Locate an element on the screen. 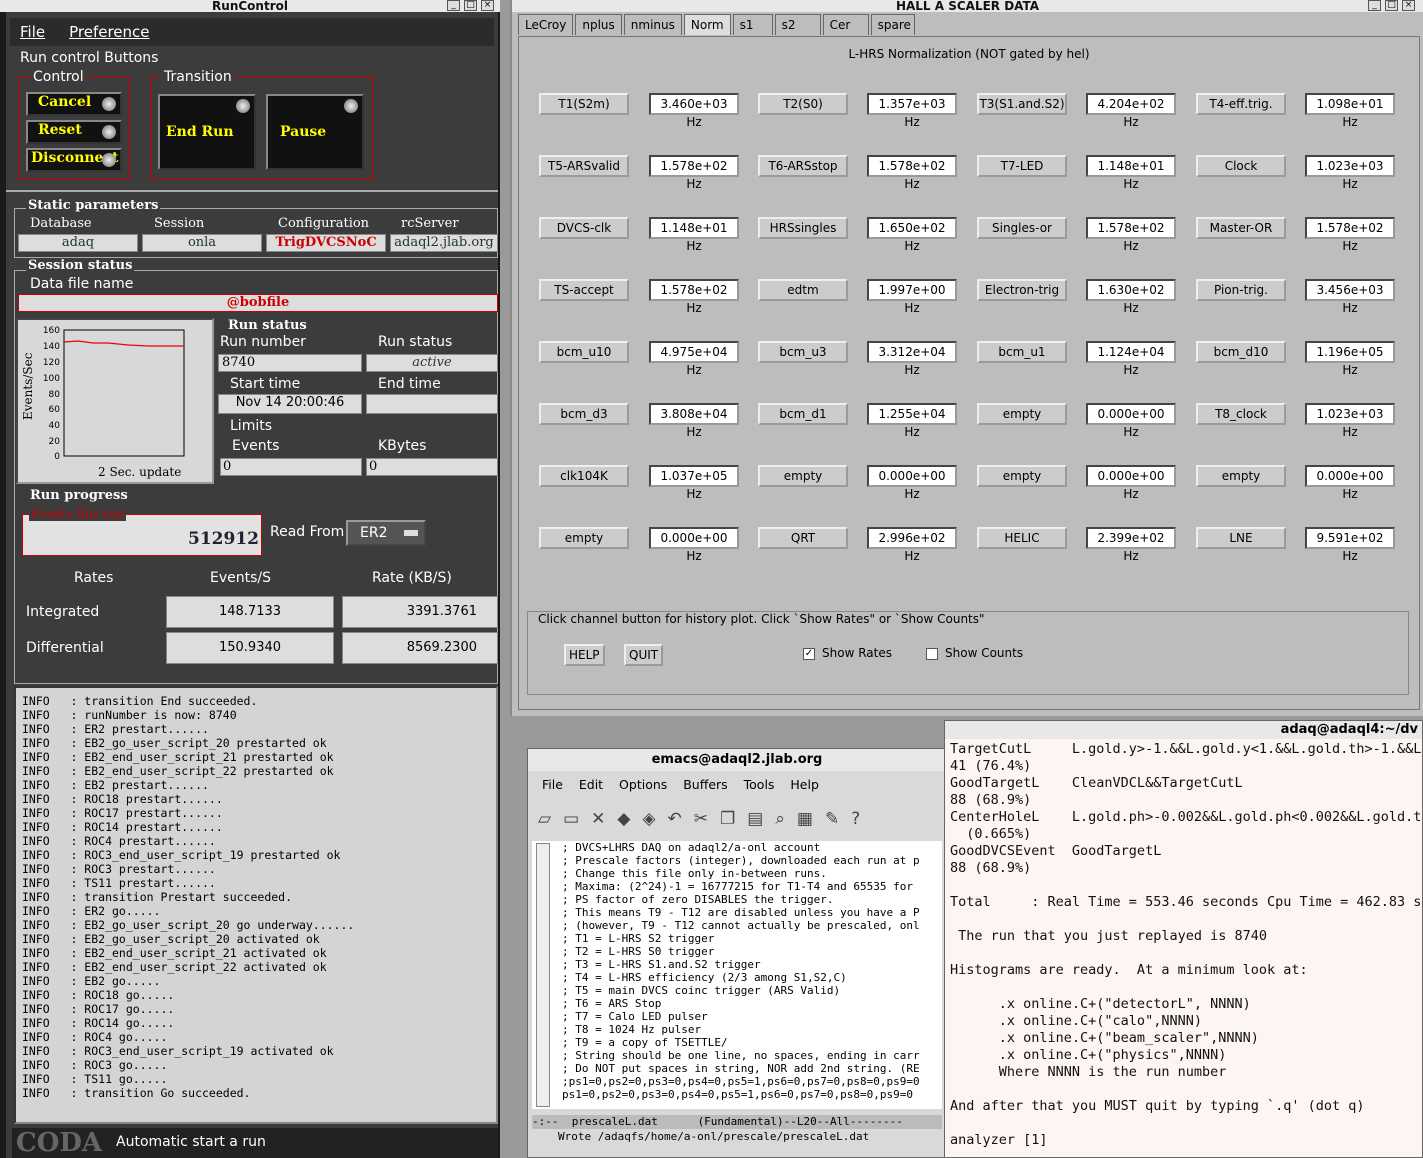 The width and height of the screenshot is (1423, 1158). kbytes-limit-input: 0 is located at coordinates (432, 467).